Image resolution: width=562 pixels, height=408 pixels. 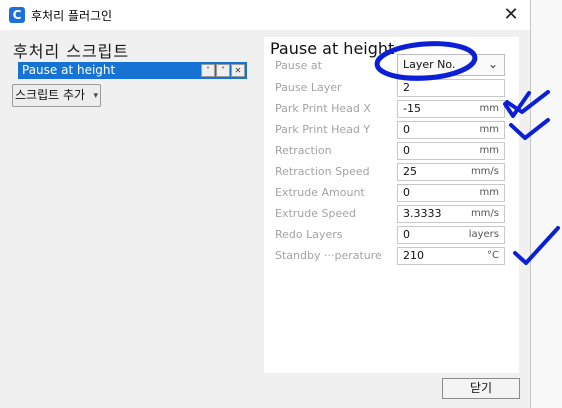 I want to click on title-bar: C 후처리 플러그인 ✕, so click(x=265, y=15).